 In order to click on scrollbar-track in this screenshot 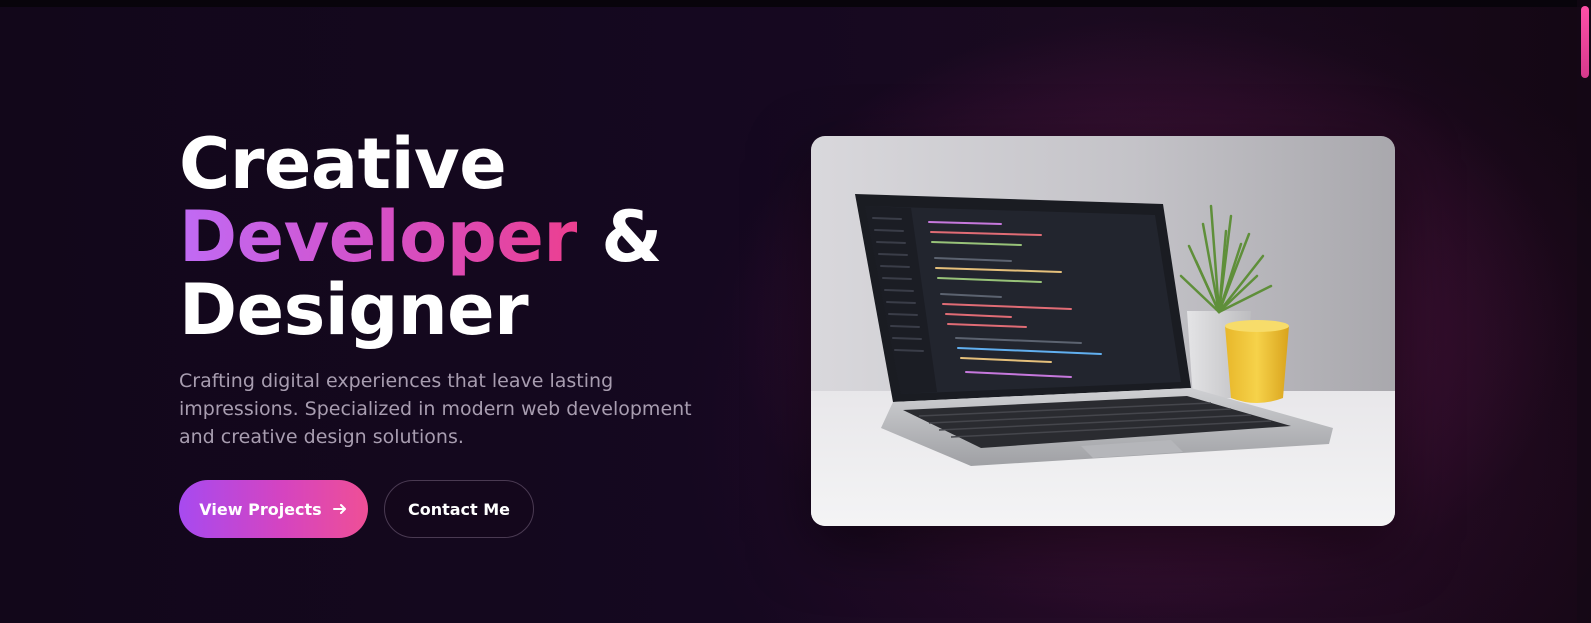, I will do `click(1584, 311)`.